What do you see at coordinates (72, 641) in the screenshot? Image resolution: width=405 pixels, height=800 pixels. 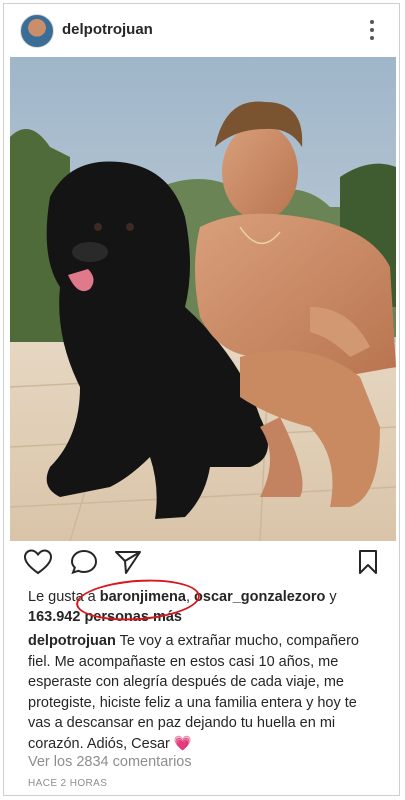 I see `caption-username: delpotrojuan` at bounding box center [72, 641].